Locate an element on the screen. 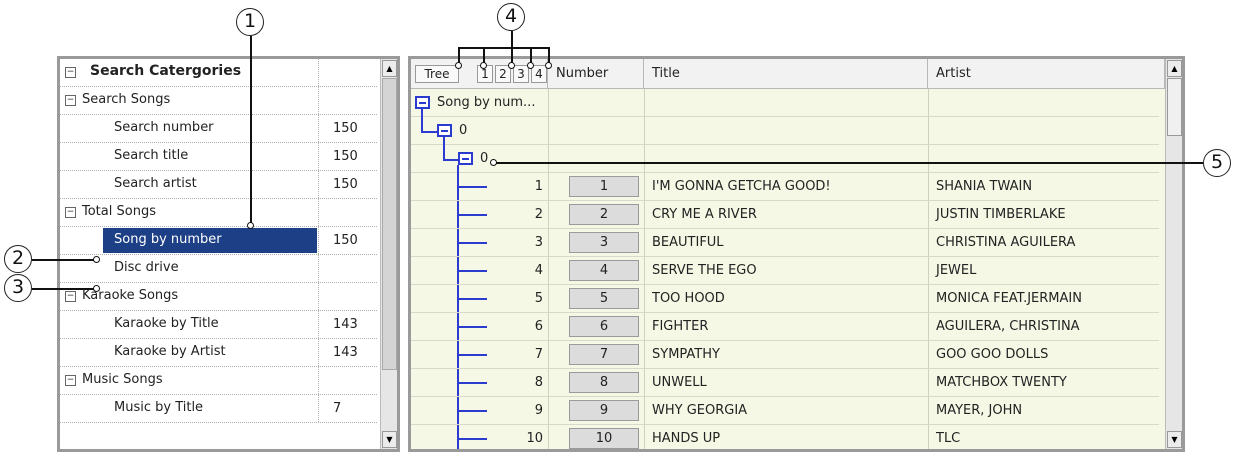 This screenshot has height=460, width=1236. category-item: Search title 150 is located at coordinates (218, 157).